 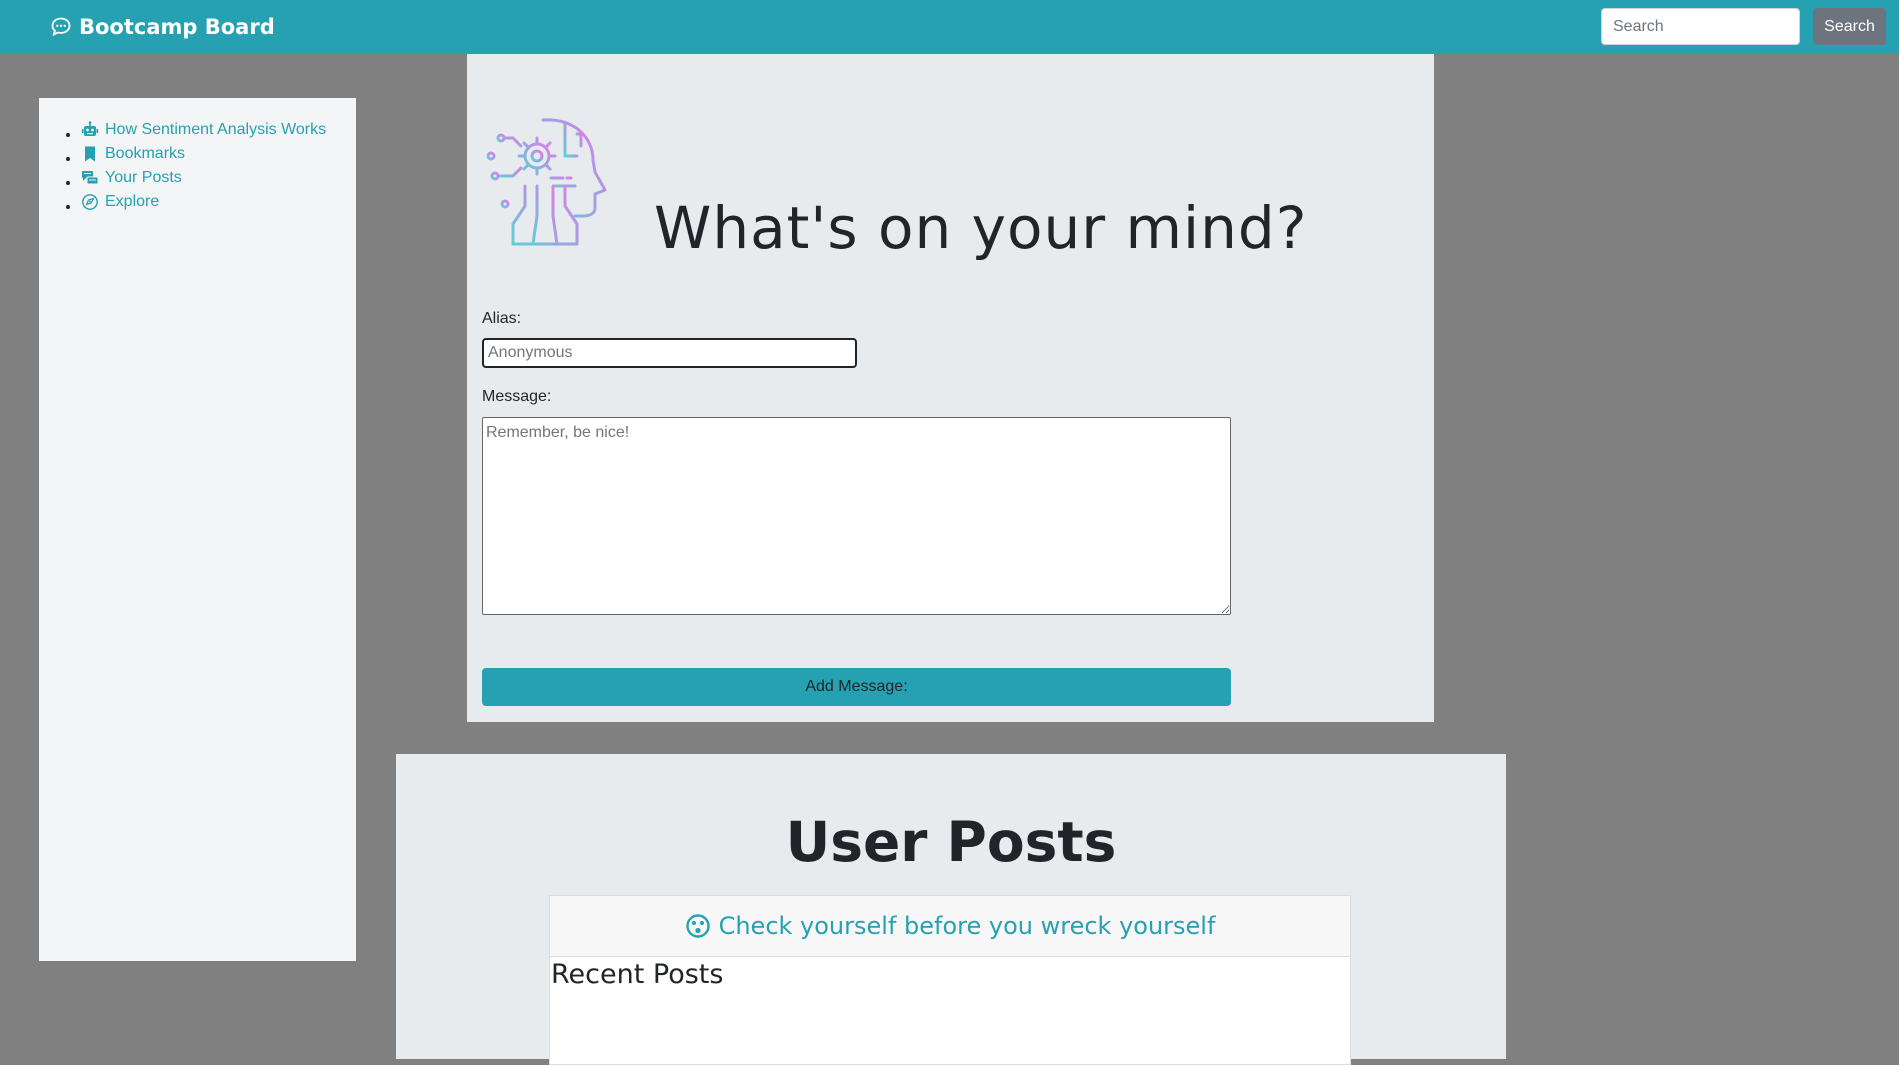 I want to click on message-textarea, so click(x=856, y=516).